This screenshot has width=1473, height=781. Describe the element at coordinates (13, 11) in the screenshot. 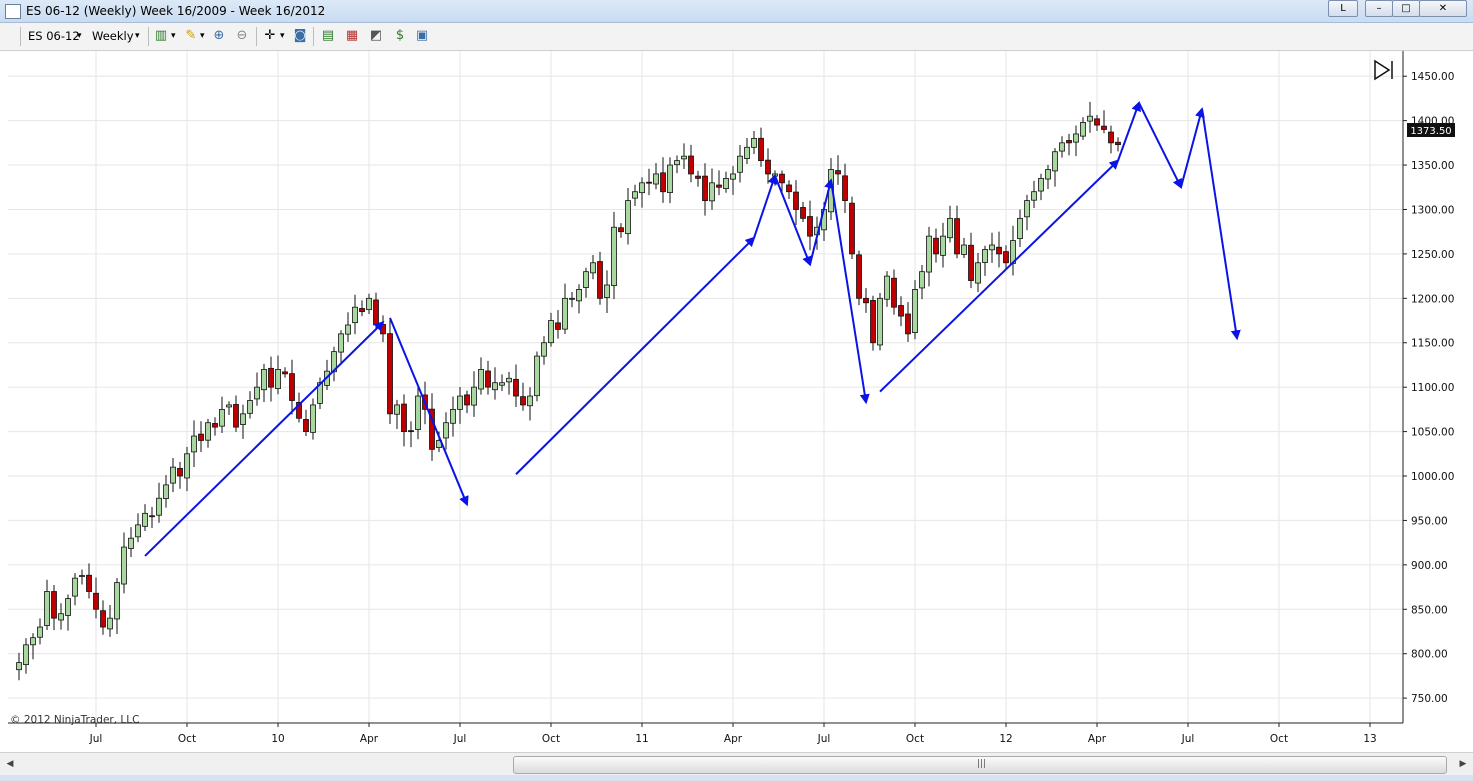

I see `chart-app-icon` at that location.